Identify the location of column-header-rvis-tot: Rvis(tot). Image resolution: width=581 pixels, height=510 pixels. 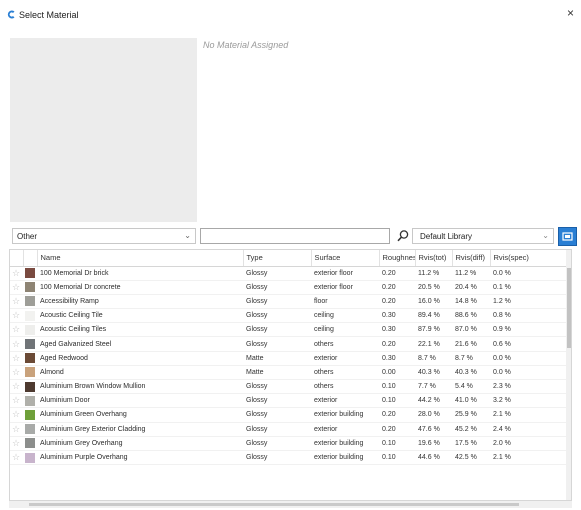
(434, 258).